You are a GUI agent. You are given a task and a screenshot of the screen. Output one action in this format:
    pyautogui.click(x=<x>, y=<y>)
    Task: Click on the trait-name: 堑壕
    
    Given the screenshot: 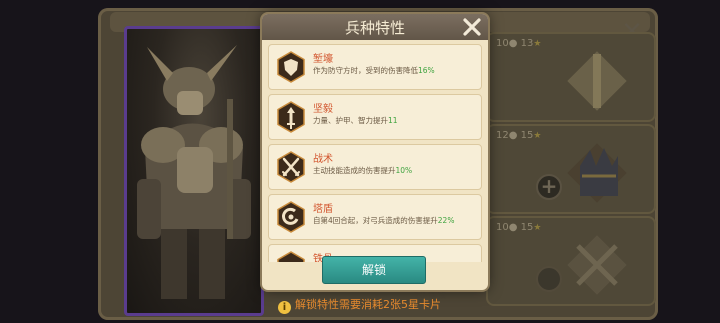 What is the action you would take?
    pyautogui.click(x=323, y=59)
    